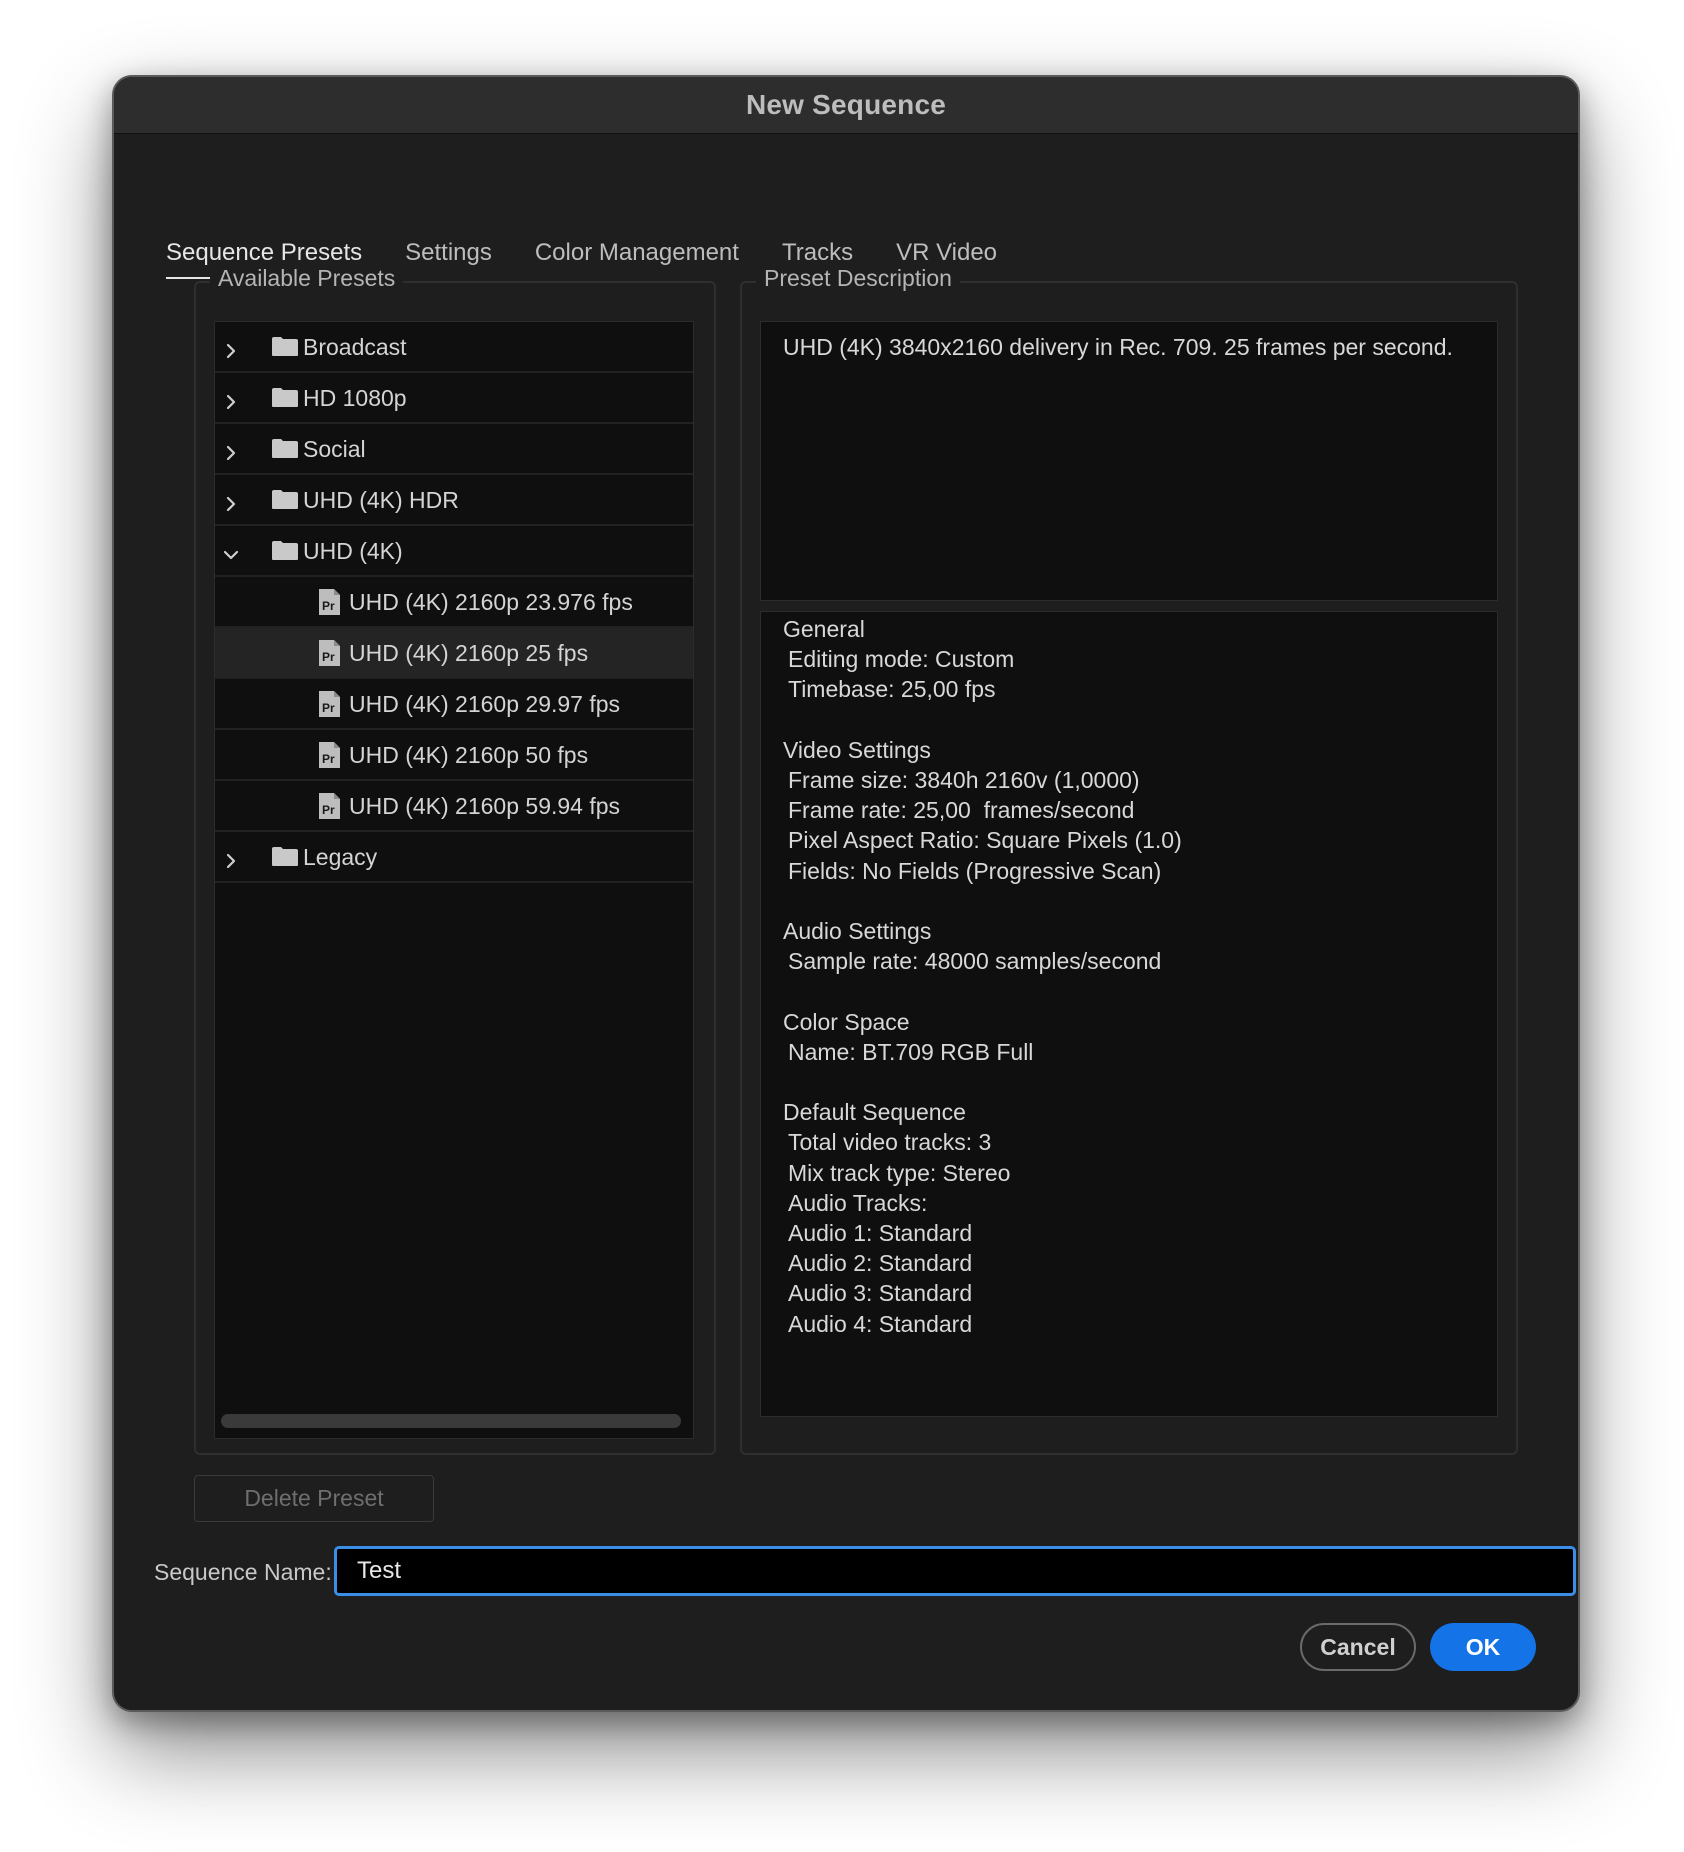  What do you see at coordinates (857, 749) in the screenshot?
I see `detail-heading: Video Settings` at bounding box center [857, 749].